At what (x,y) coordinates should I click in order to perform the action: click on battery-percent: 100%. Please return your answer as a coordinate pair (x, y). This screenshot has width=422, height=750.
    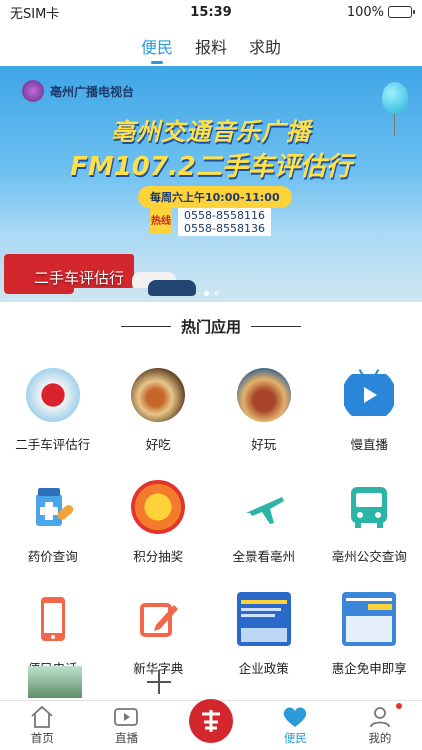
    Looking at the image, I should click on (365, 12).